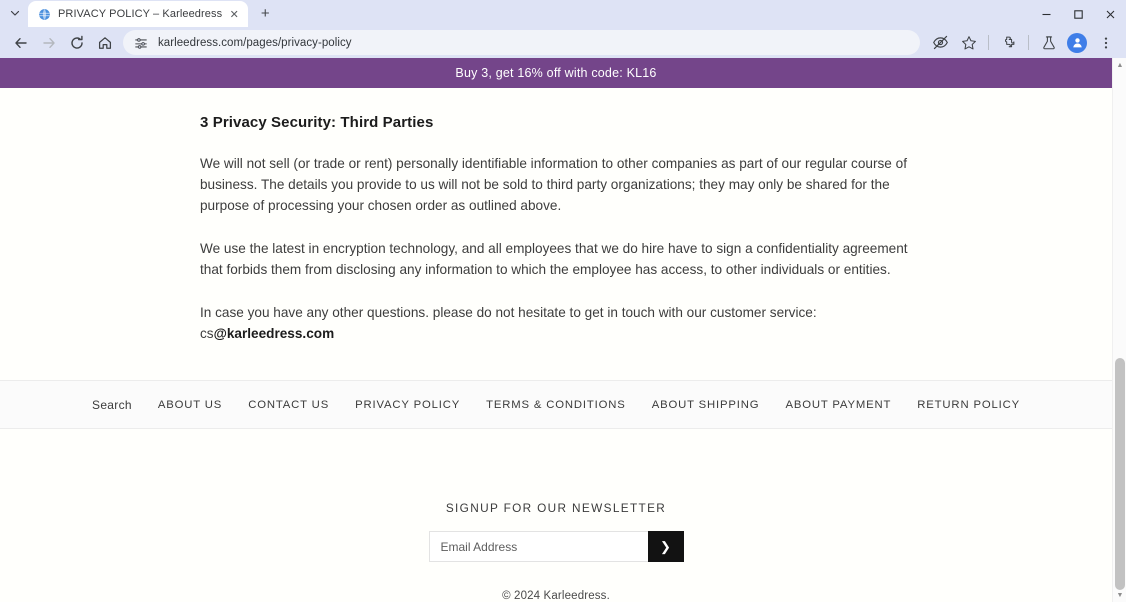 Image resolution: width=1126 pixels, height=602 pixels. I want to click on new-tab-button: +, so click(265, 13).